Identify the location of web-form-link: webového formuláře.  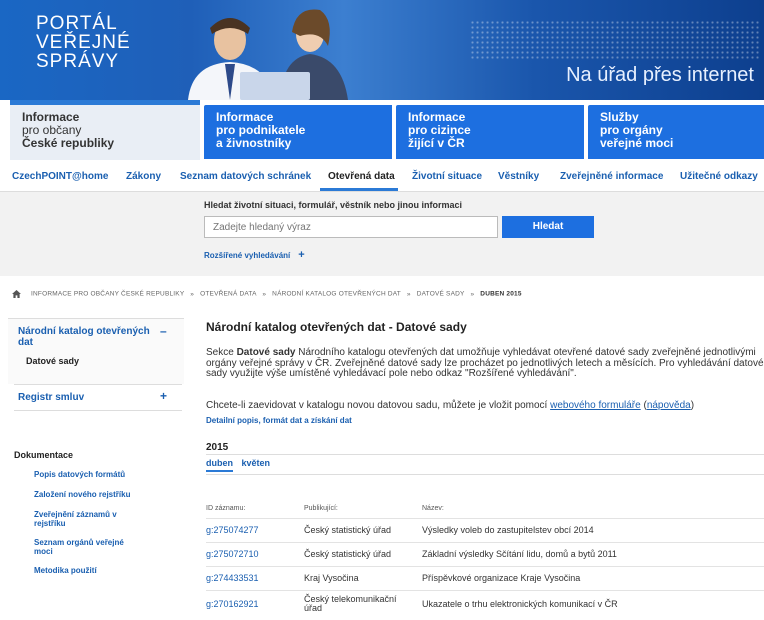
(595, 405).